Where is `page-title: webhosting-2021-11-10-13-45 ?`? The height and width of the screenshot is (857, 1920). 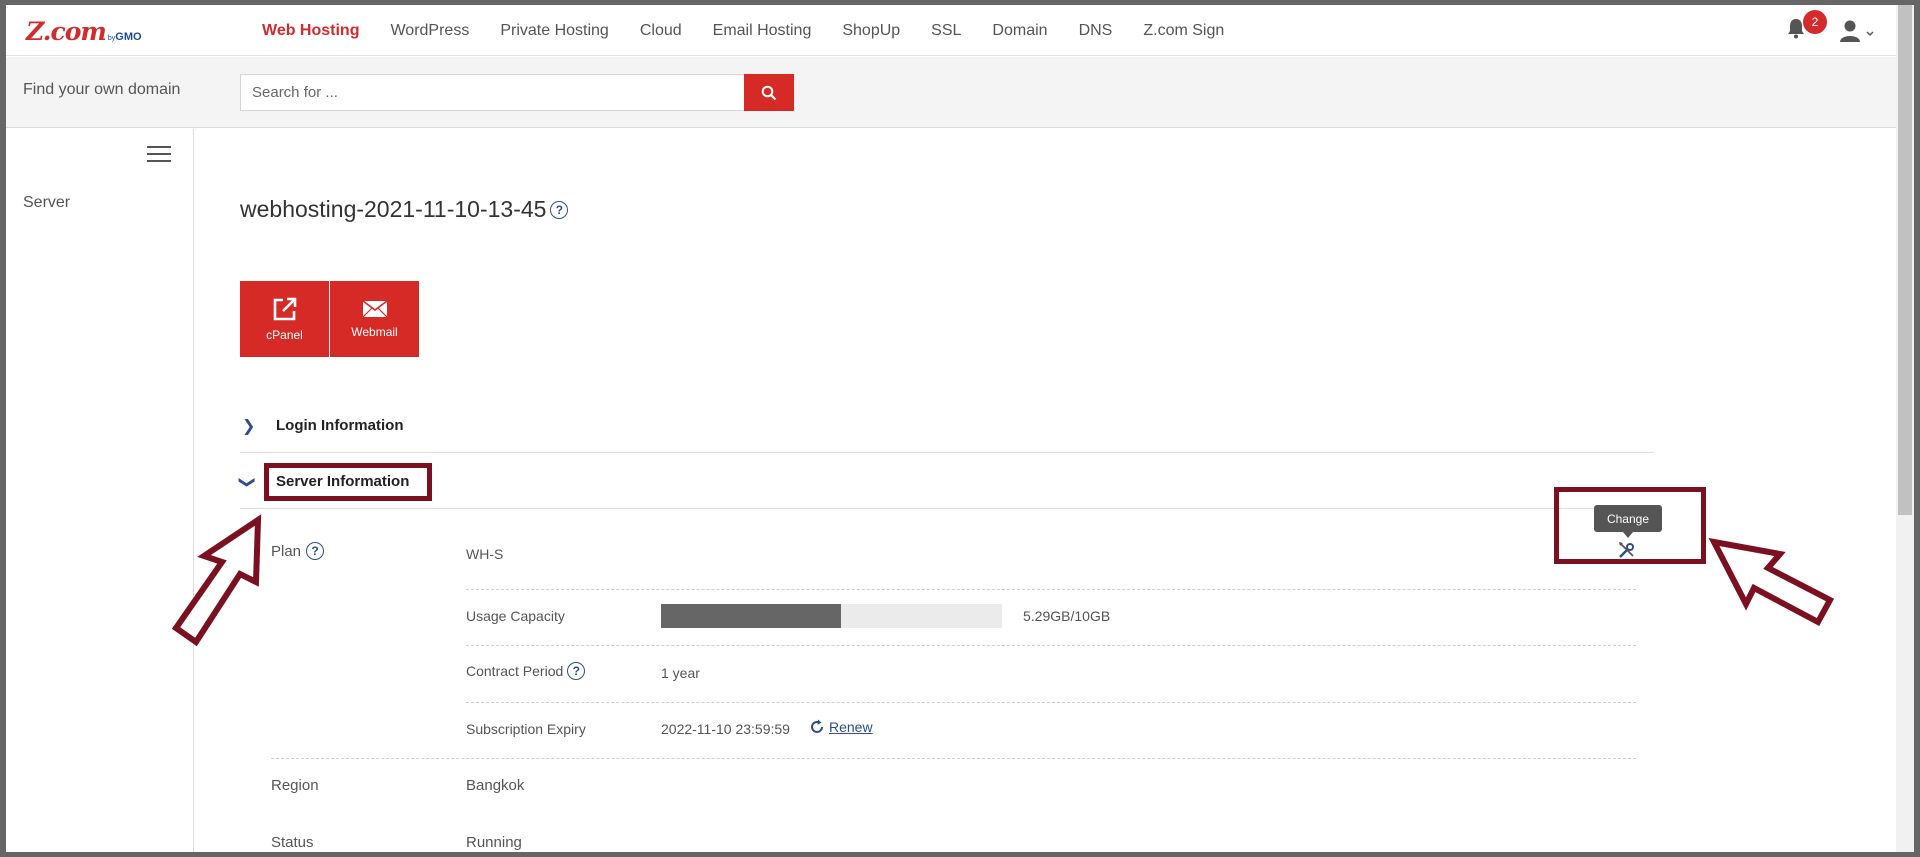
page-title: webhosting-2021-11-10-13-45 ? is located at coordinates (404, 209).